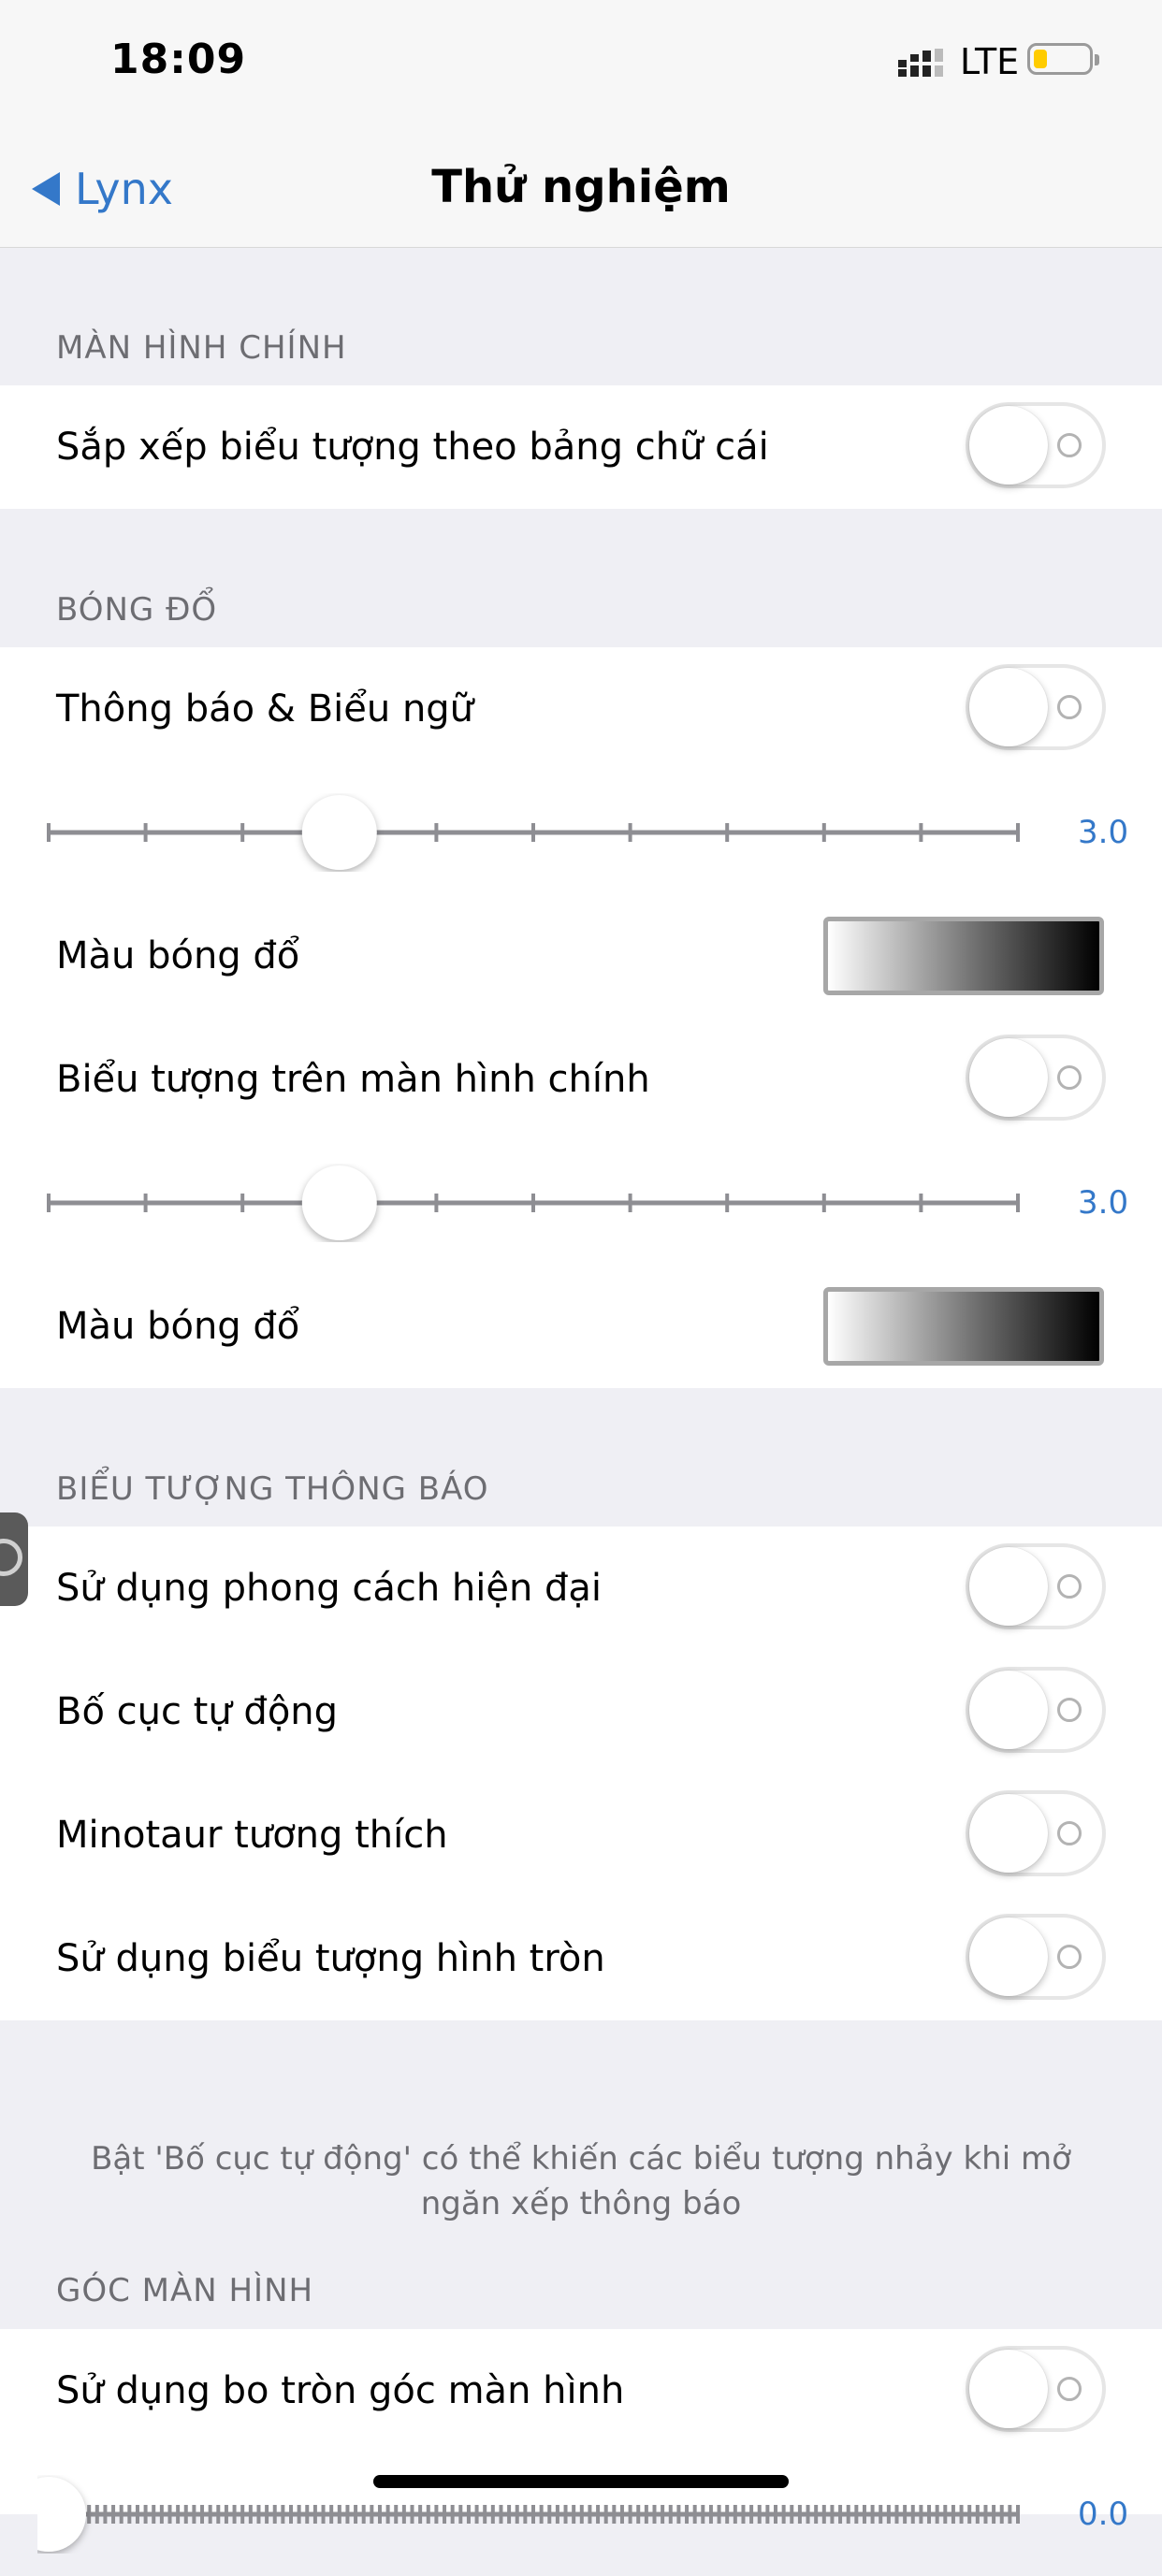 The height and width of the screenshot is (2576, 1162). Describe the element at coordinates (581, 65) in the screenshot. I see `status-bar: 18:09 LTE` at that location.